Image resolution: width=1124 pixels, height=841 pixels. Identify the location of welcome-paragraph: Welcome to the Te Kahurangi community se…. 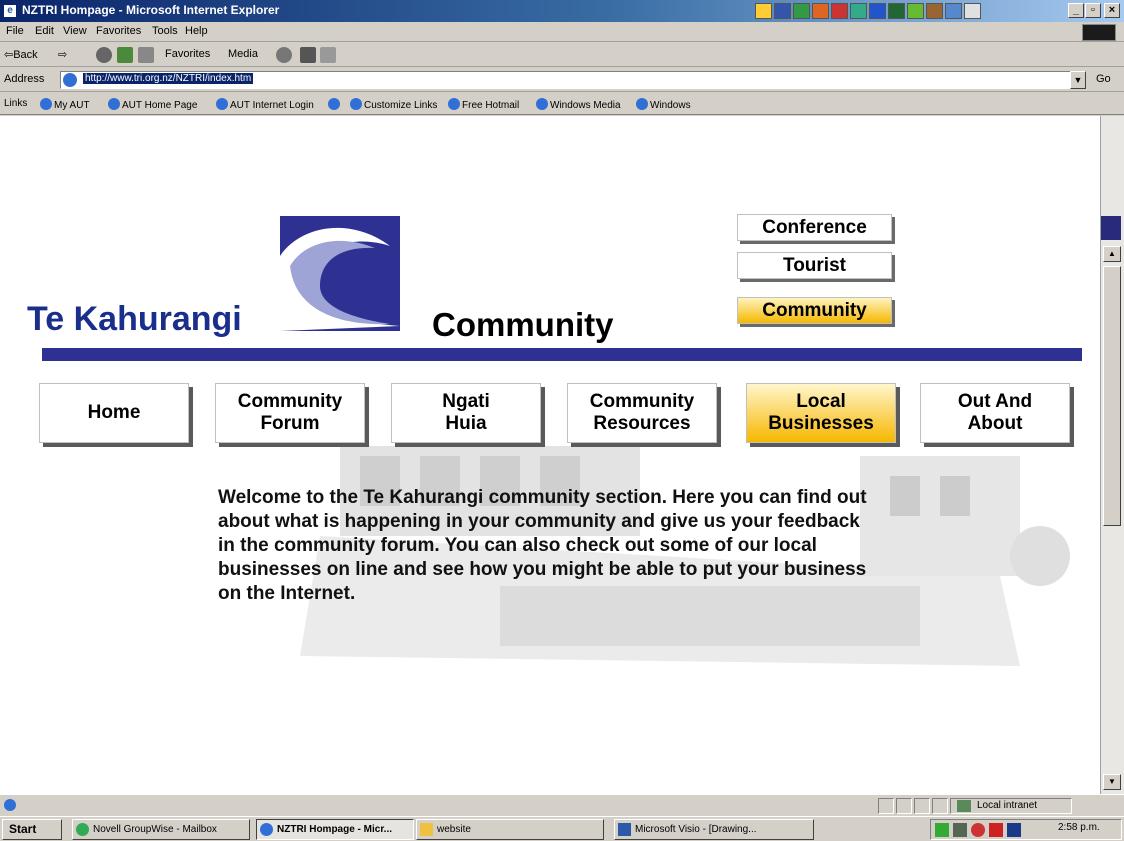
(542, 545).